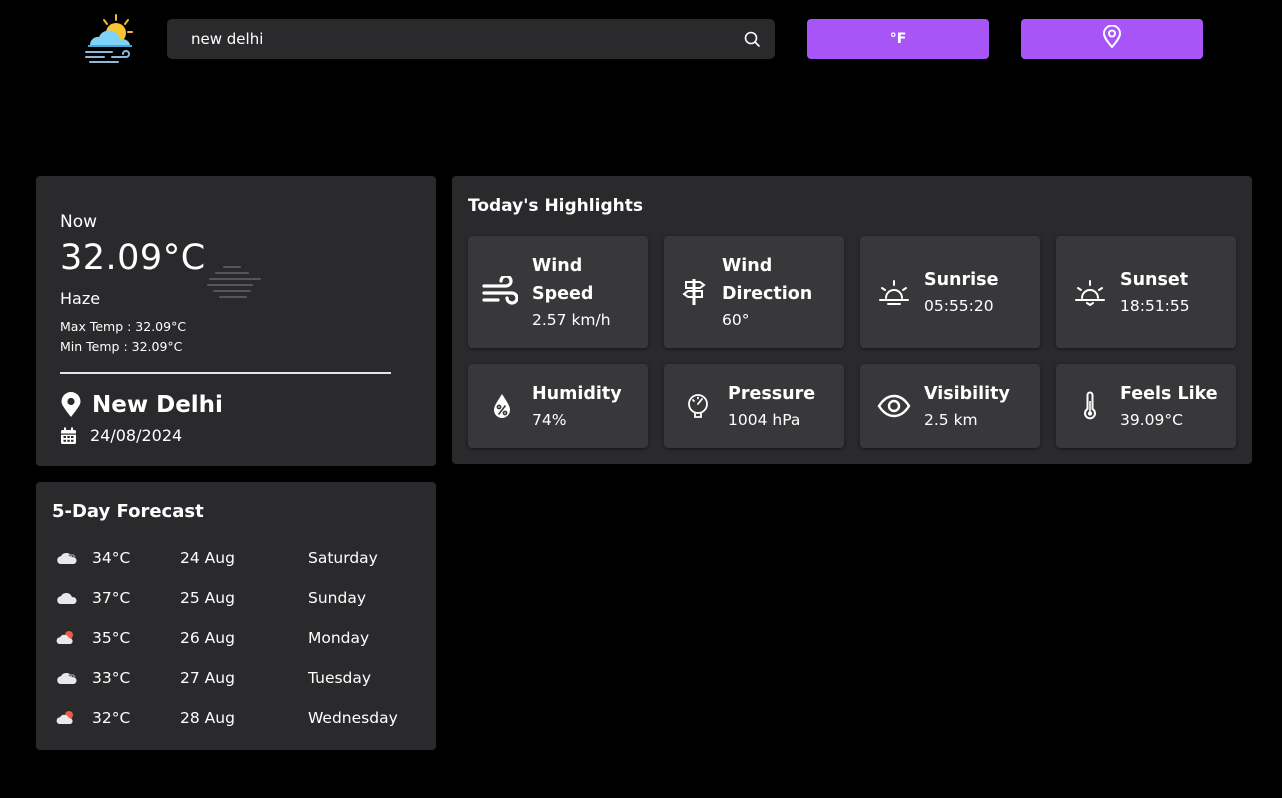  I want to click on highlight-value: 18:51:55, so click(1155, 306).